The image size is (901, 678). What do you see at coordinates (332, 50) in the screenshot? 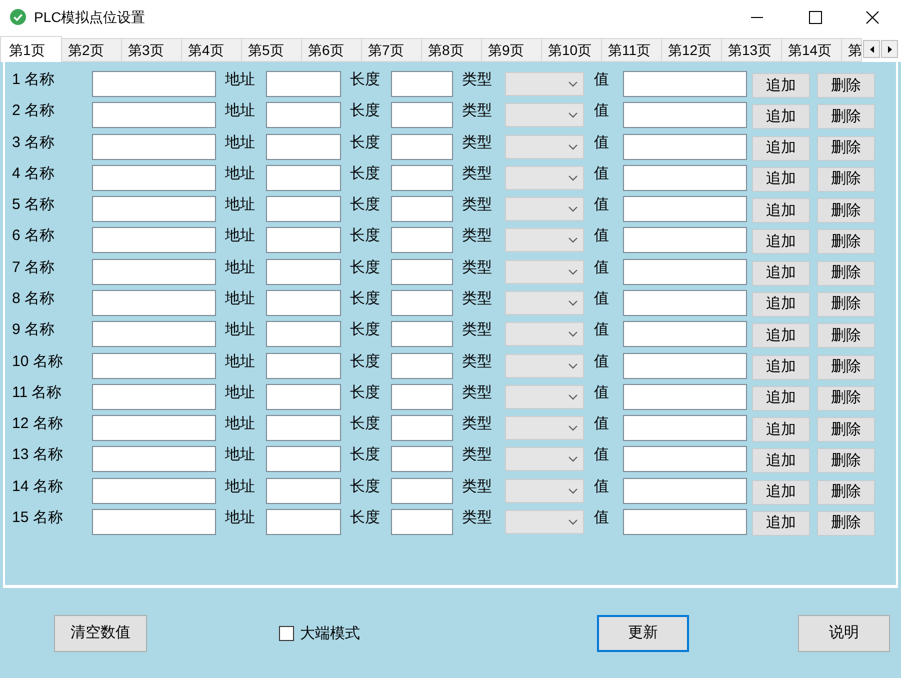
I see `tab: 第6页` at bounding box center [332, 50].